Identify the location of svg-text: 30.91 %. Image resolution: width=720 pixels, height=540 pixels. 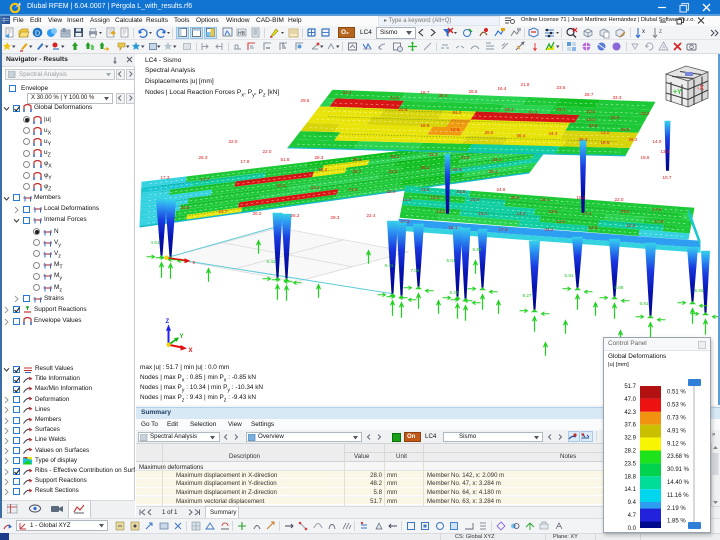
(678, 470).